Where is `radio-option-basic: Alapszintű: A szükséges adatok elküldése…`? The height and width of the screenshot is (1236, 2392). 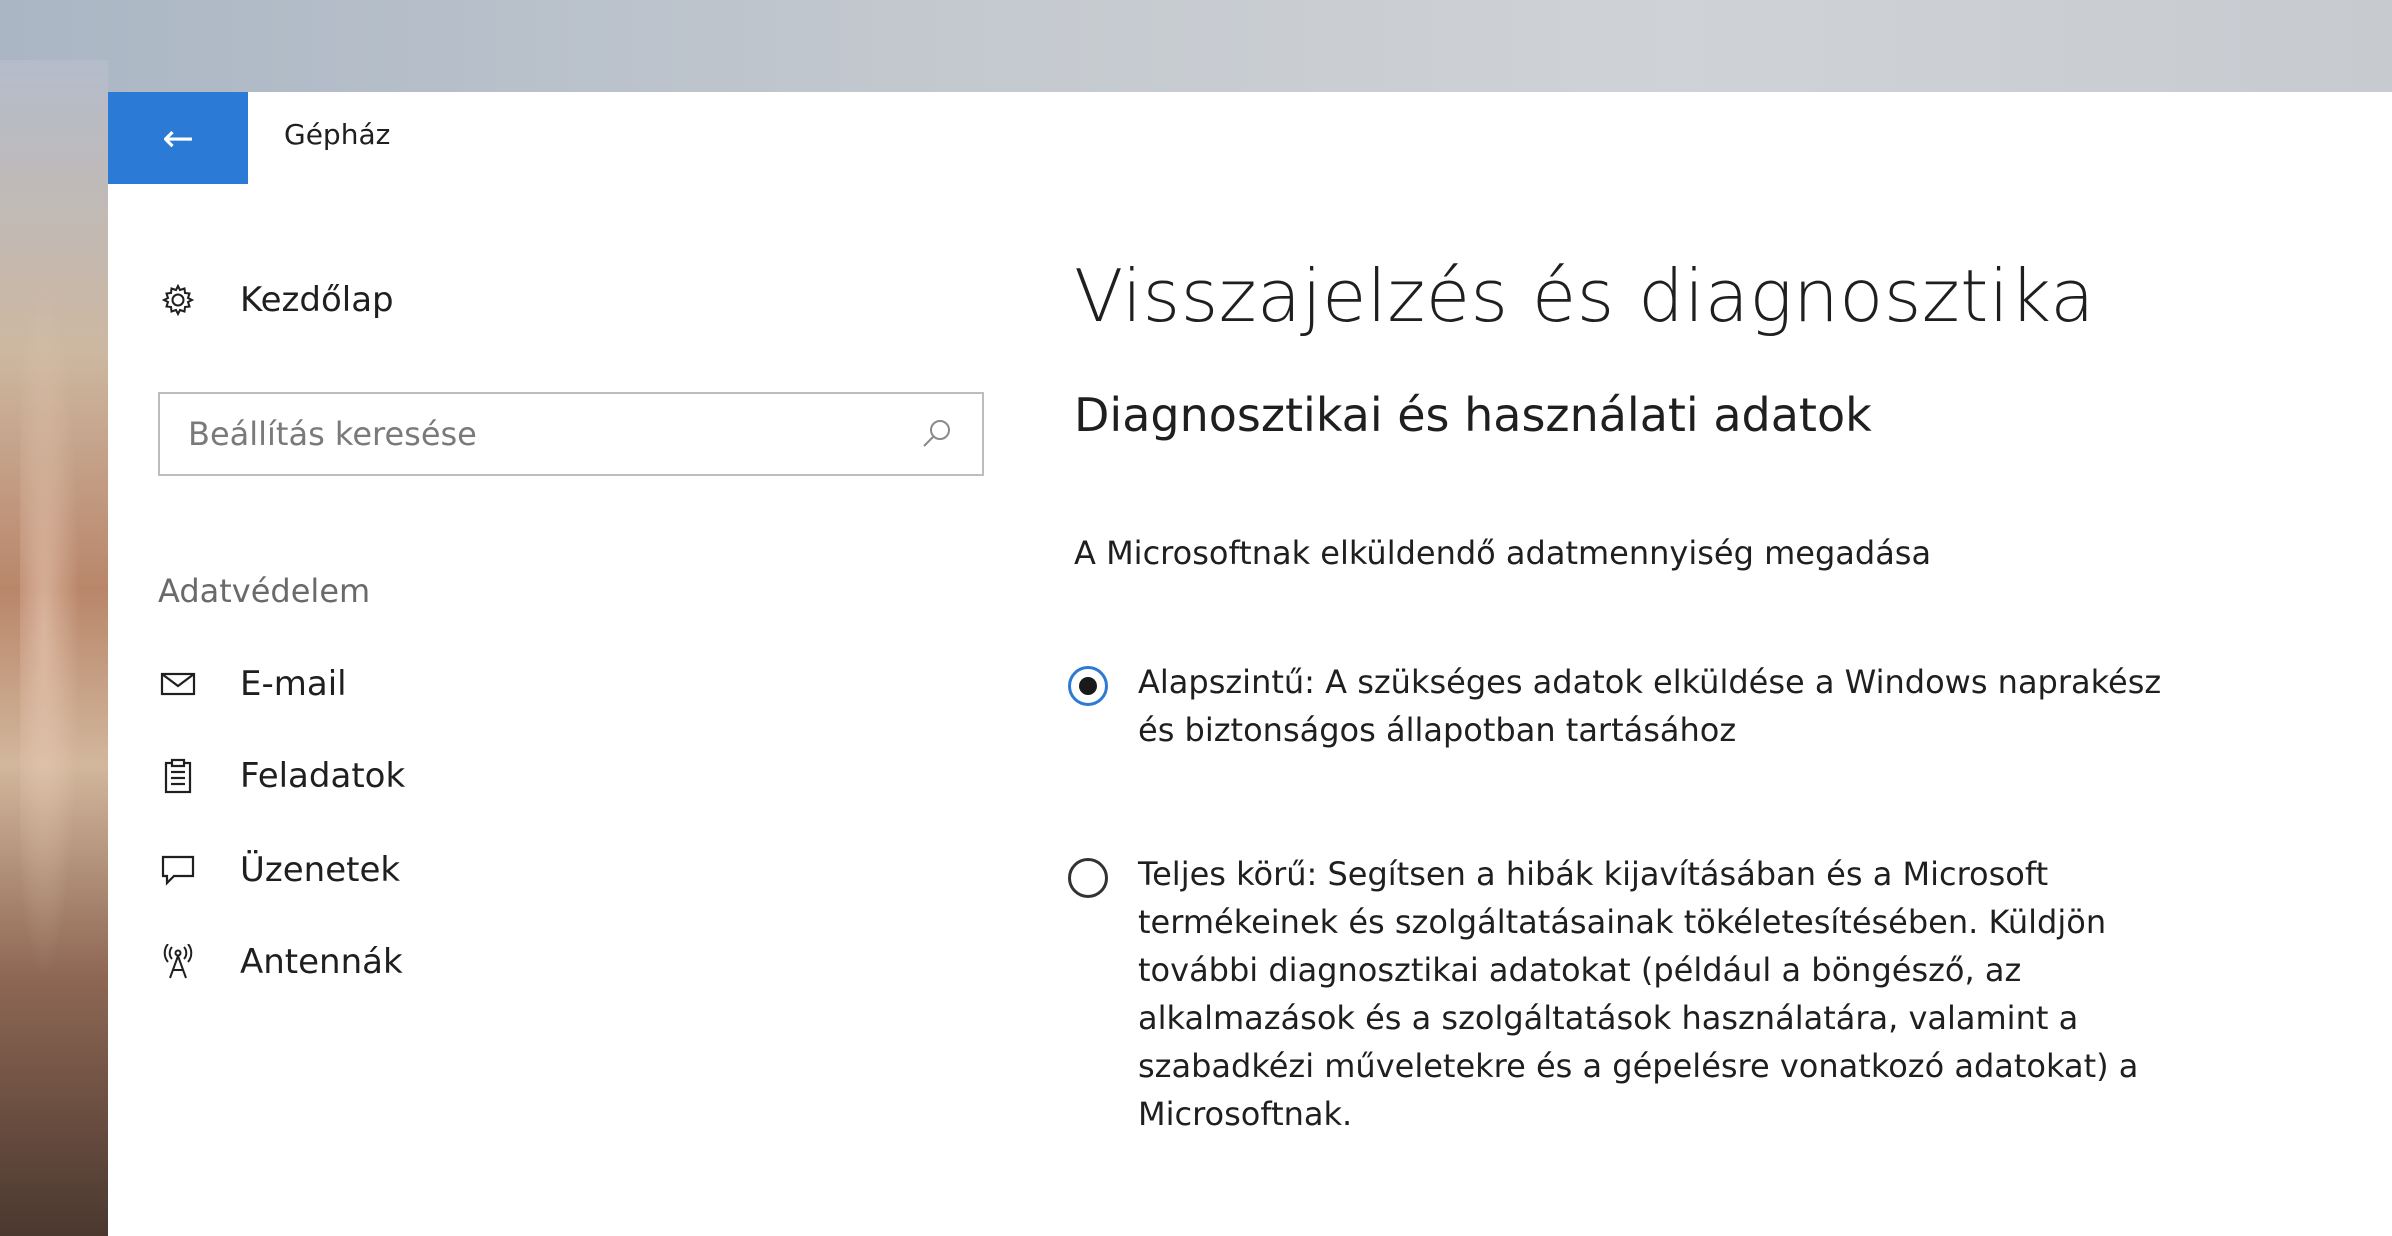 radio-option-basic: Alapszintű: A szükséges adatok elküldése… is located at coordinates (1730, 706).